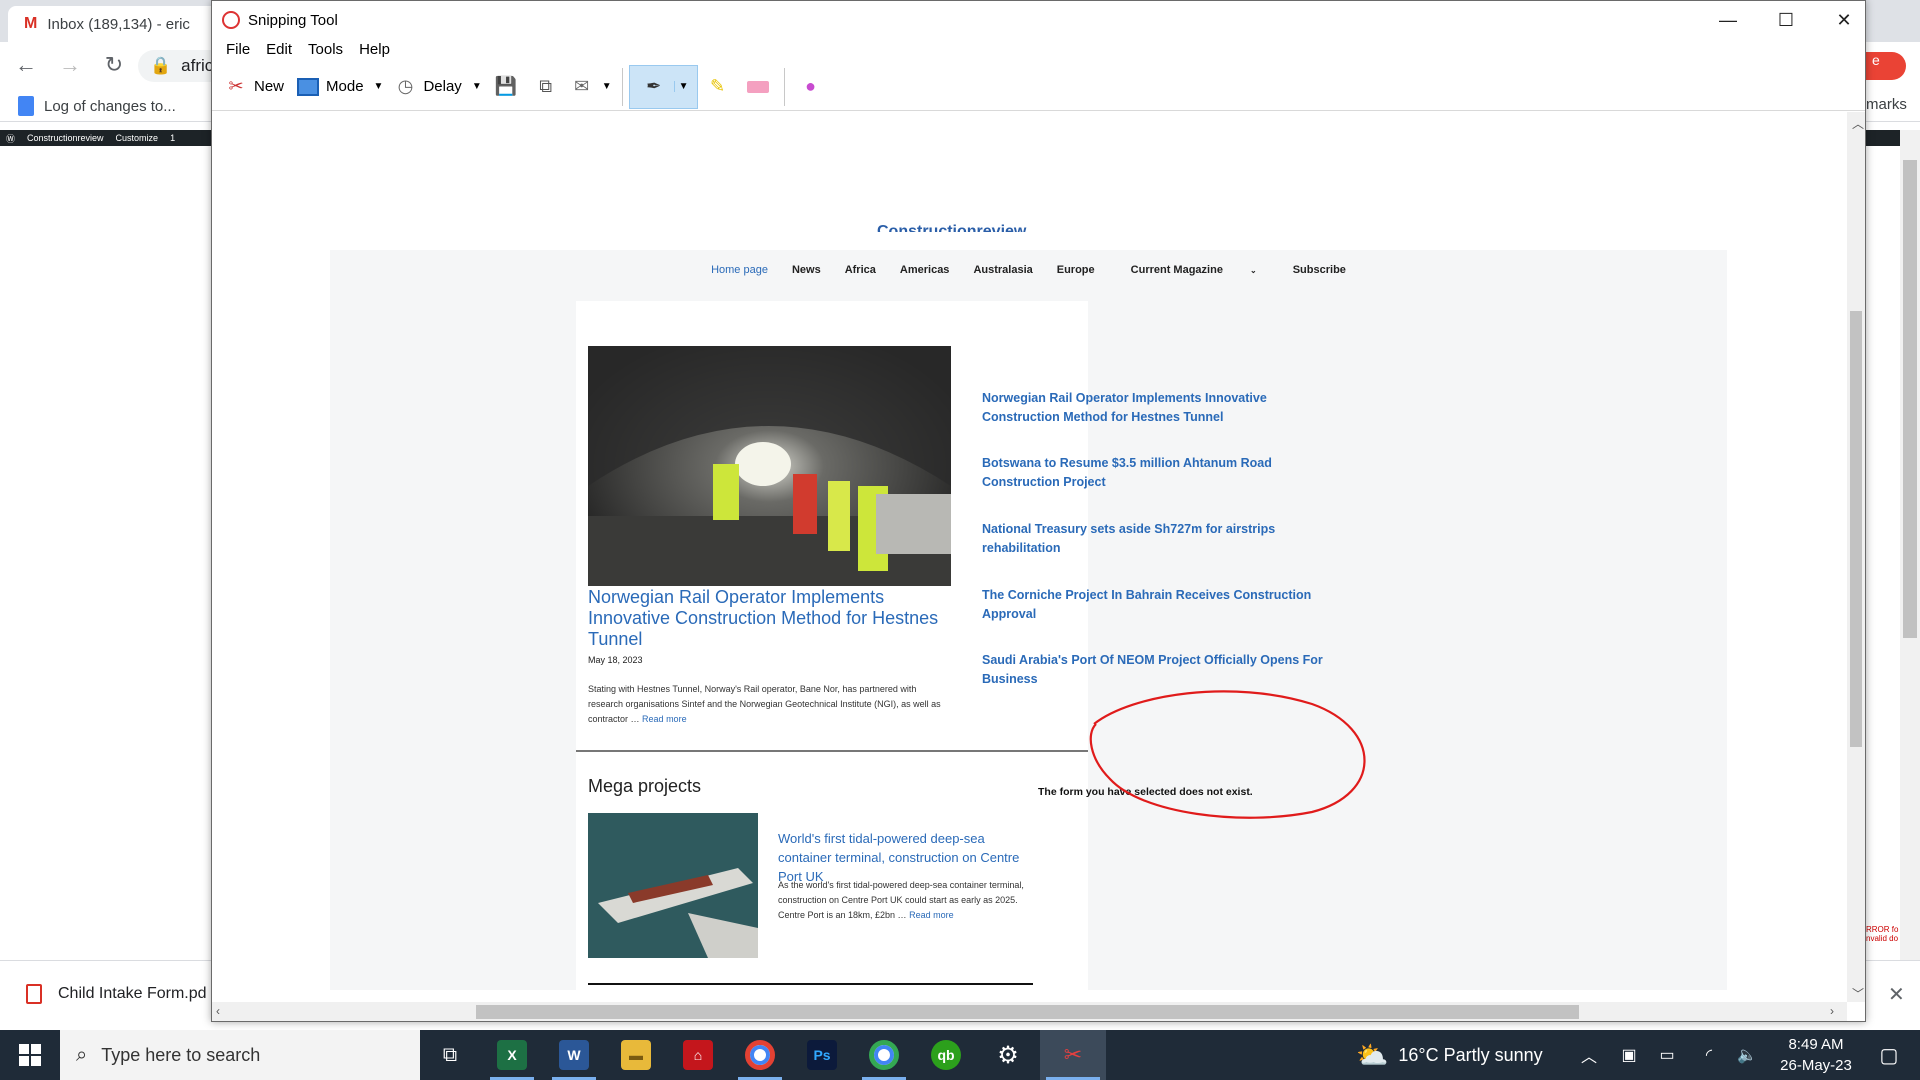 Image resolution: width=1920 pixels, height=1080 pixels. I want to click on mode-dropdown-icon: ▼, so click(379, 86).